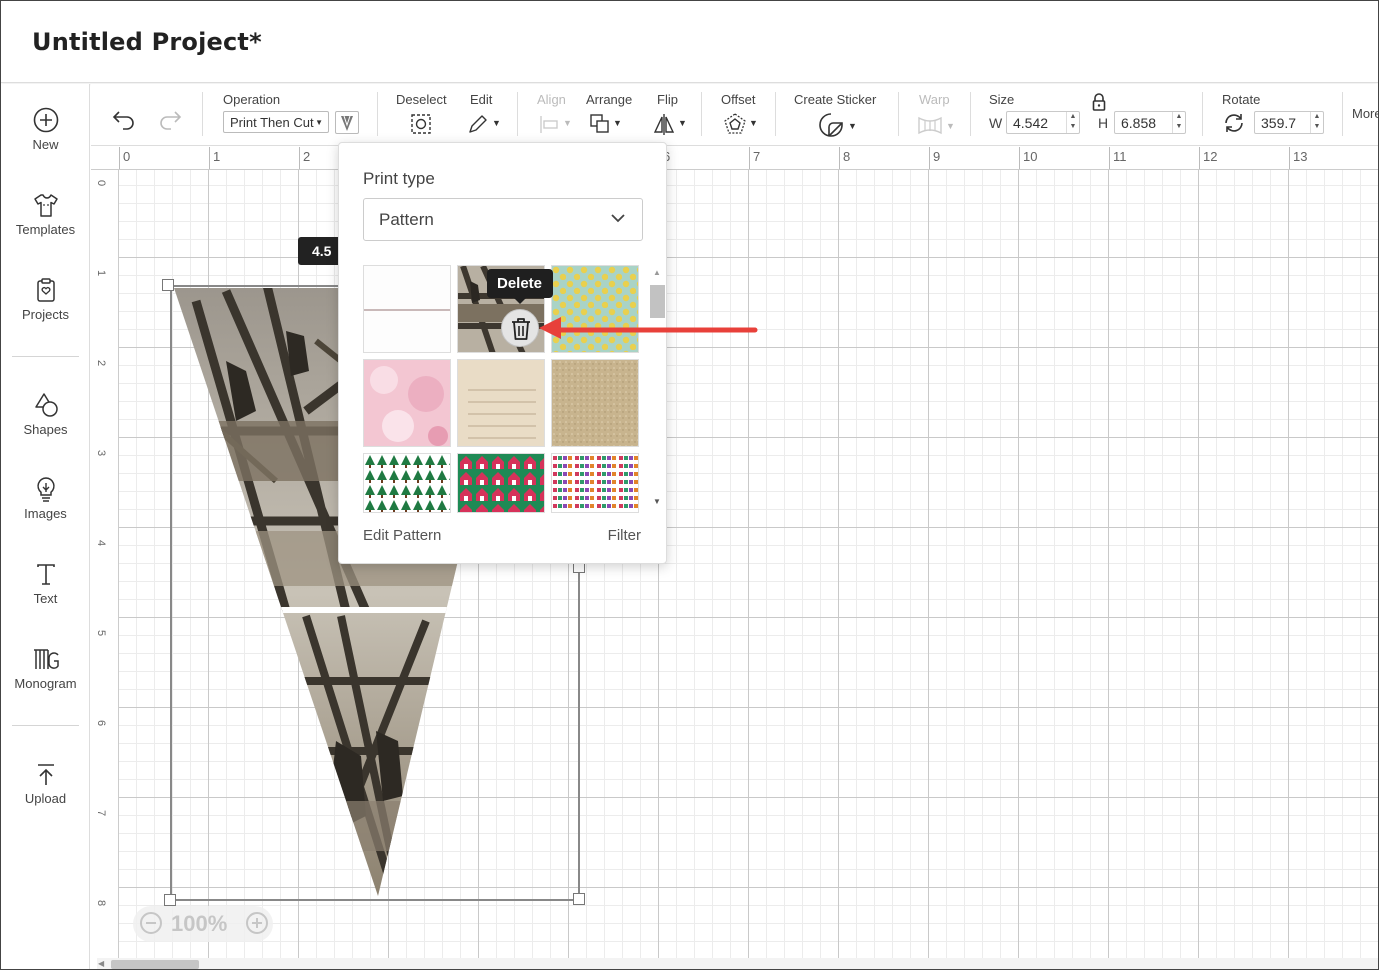  Describe the element at coordinates (737, 963) in the screenshot. I see `canvas-horizontal-scrollbar: ◀` at that location.